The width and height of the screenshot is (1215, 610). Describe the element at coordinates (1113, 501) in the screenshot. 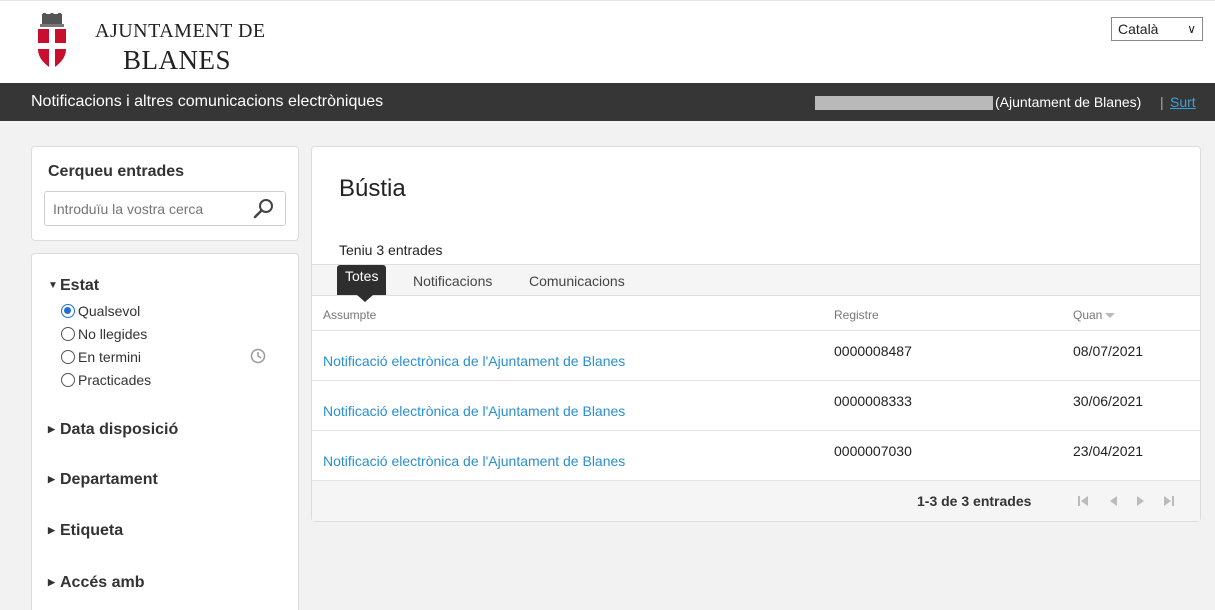

I see `previous-page-icon` at that location.